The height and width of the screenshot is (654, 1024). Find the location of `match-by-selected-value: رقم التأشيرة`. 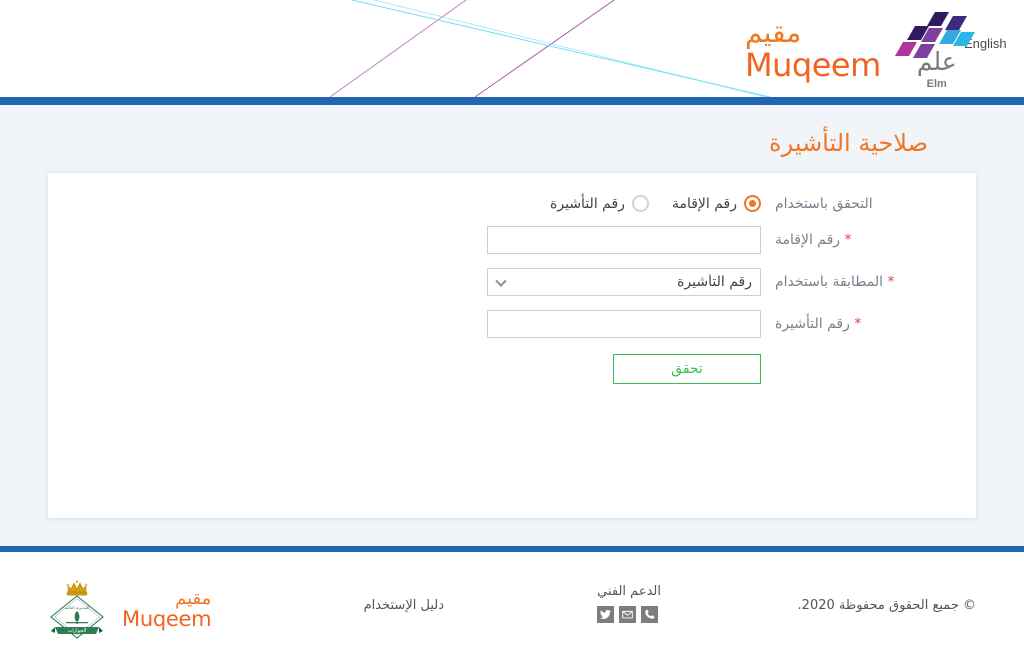

match-by-selected-value: رقم التأشيرة is located at coordinates (714, 282).